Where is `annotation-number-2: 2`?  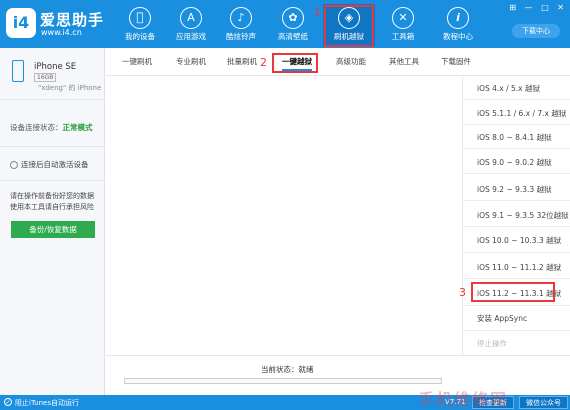 annotation-number-2: 2 is located at coordinates (263, 62).